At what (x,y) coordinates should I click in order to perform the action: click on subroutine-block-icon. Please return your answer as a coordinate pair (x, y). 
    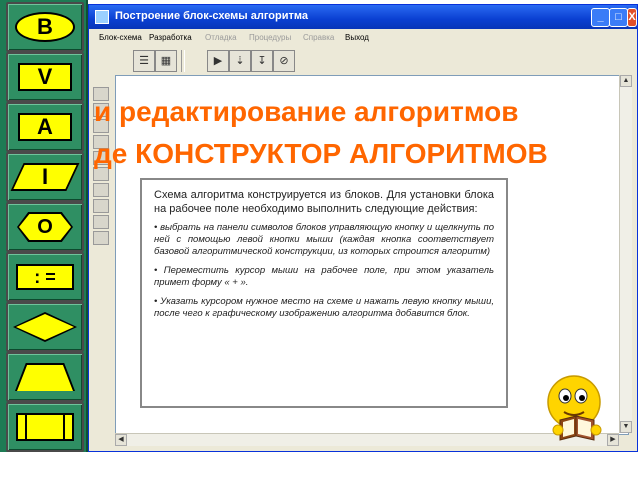
    Looking at the image, I should click on (45, 427).